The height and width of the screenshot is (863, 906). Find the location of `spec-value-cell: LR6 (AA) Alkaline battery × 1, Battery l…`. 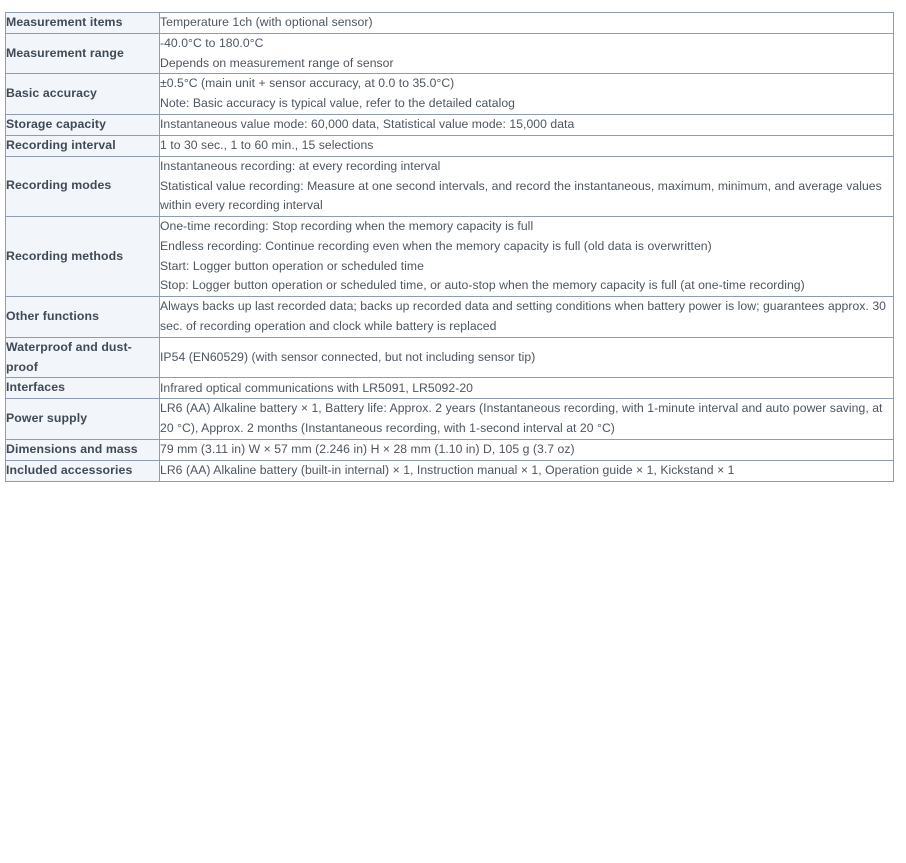

spec-value-cell: LR6 (AA) Alkaline battery × 1, Battery l… is located at coordinates (526, 419).